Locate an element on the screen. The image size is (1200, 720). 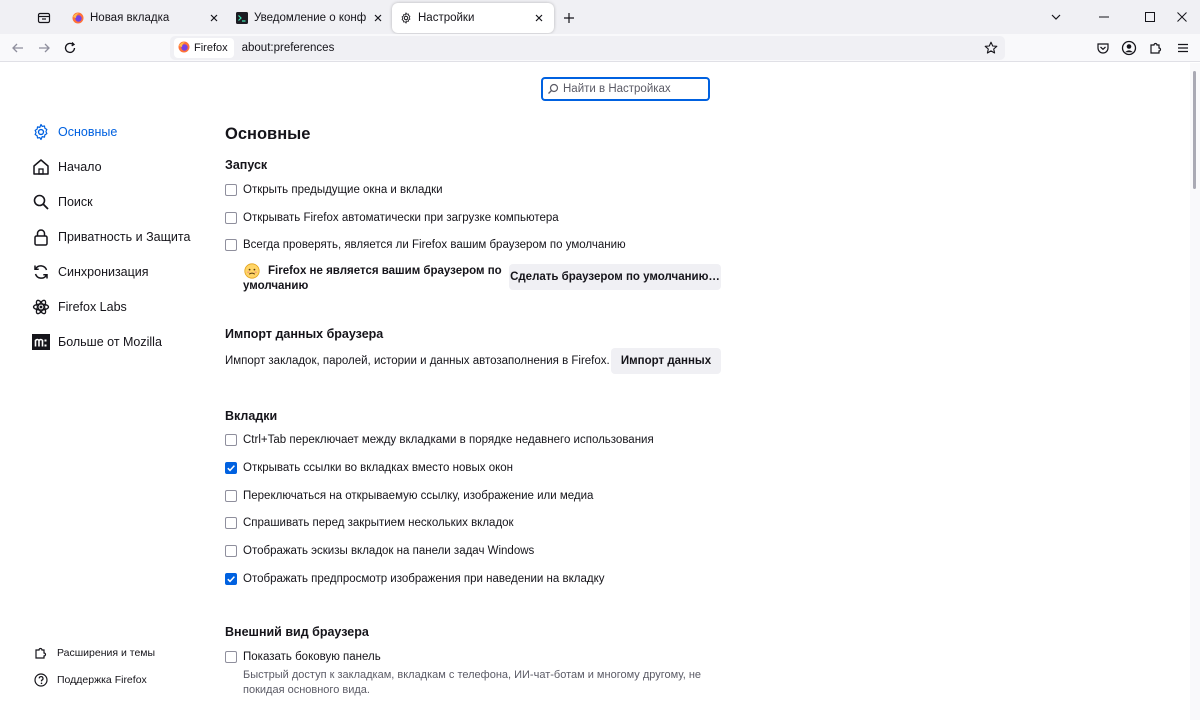
category-home: Начало is located at coordinates (67, 167).